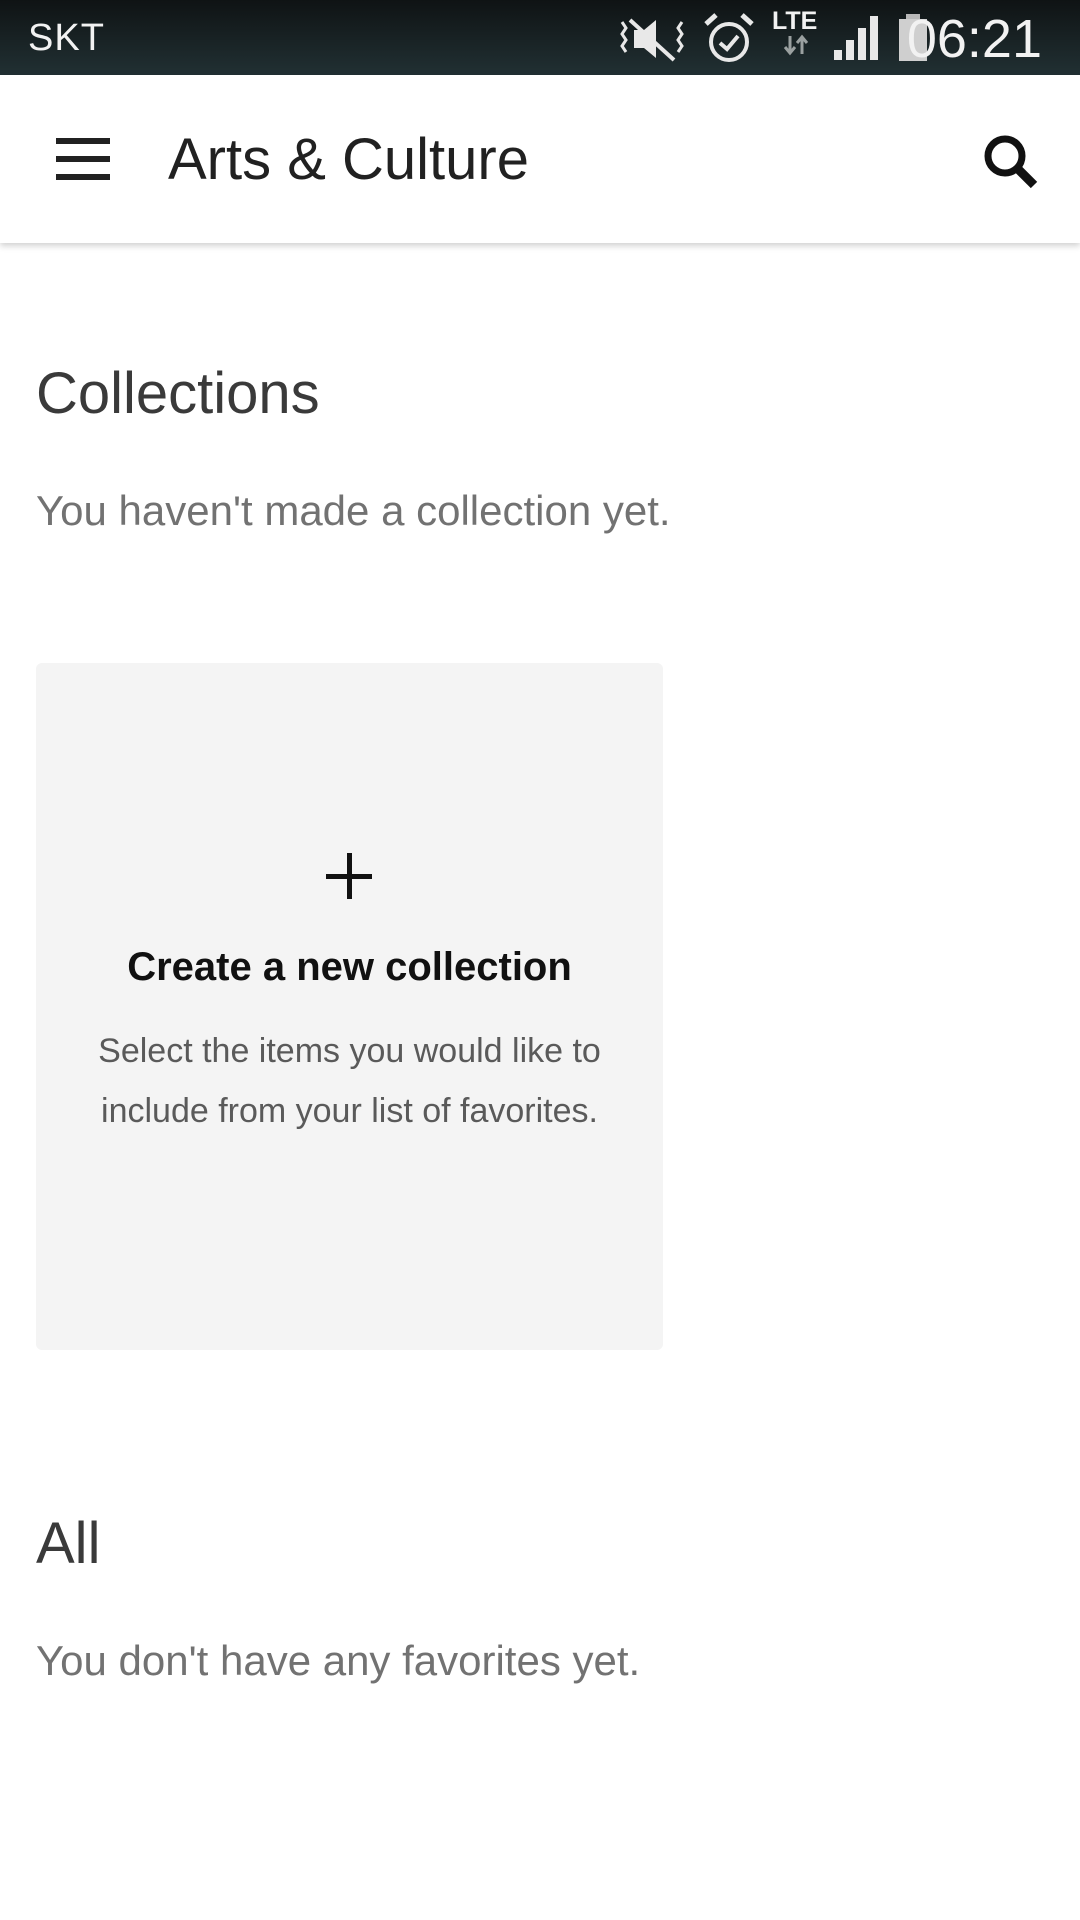 The width and height of the screenshot is (1080, 1920). Describe the element at coordinates (178, 393) in the screenshot. I see `collections-heading: Collections` at that location.